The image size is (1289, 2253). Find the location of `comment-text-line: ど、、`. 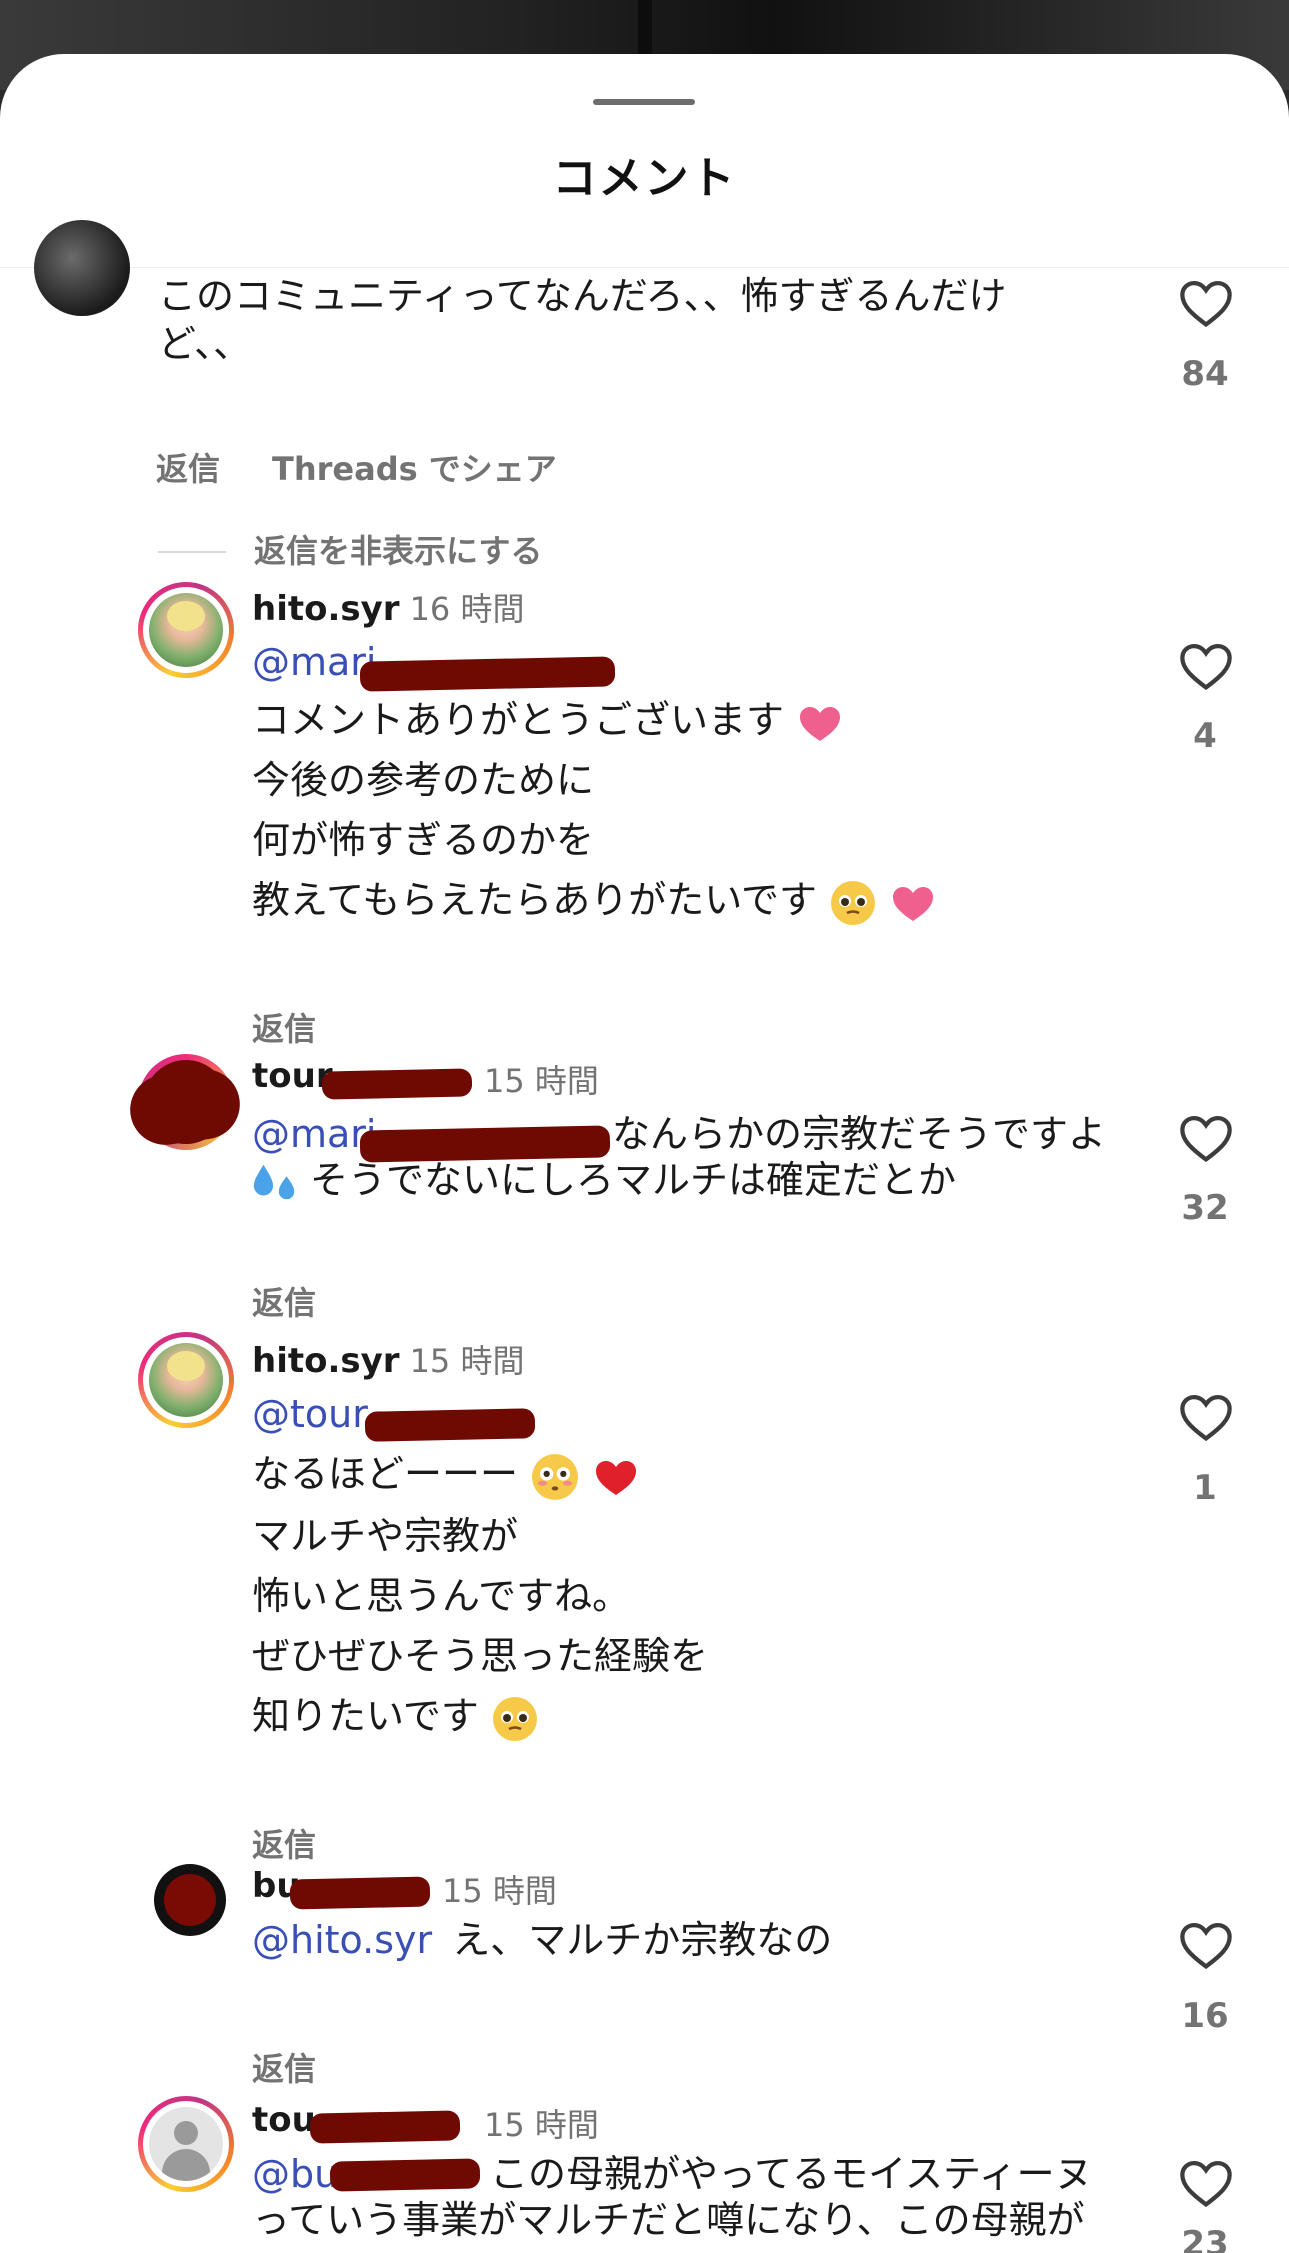

comment-text-line: ど、、 is located at coordinates (205, 344).